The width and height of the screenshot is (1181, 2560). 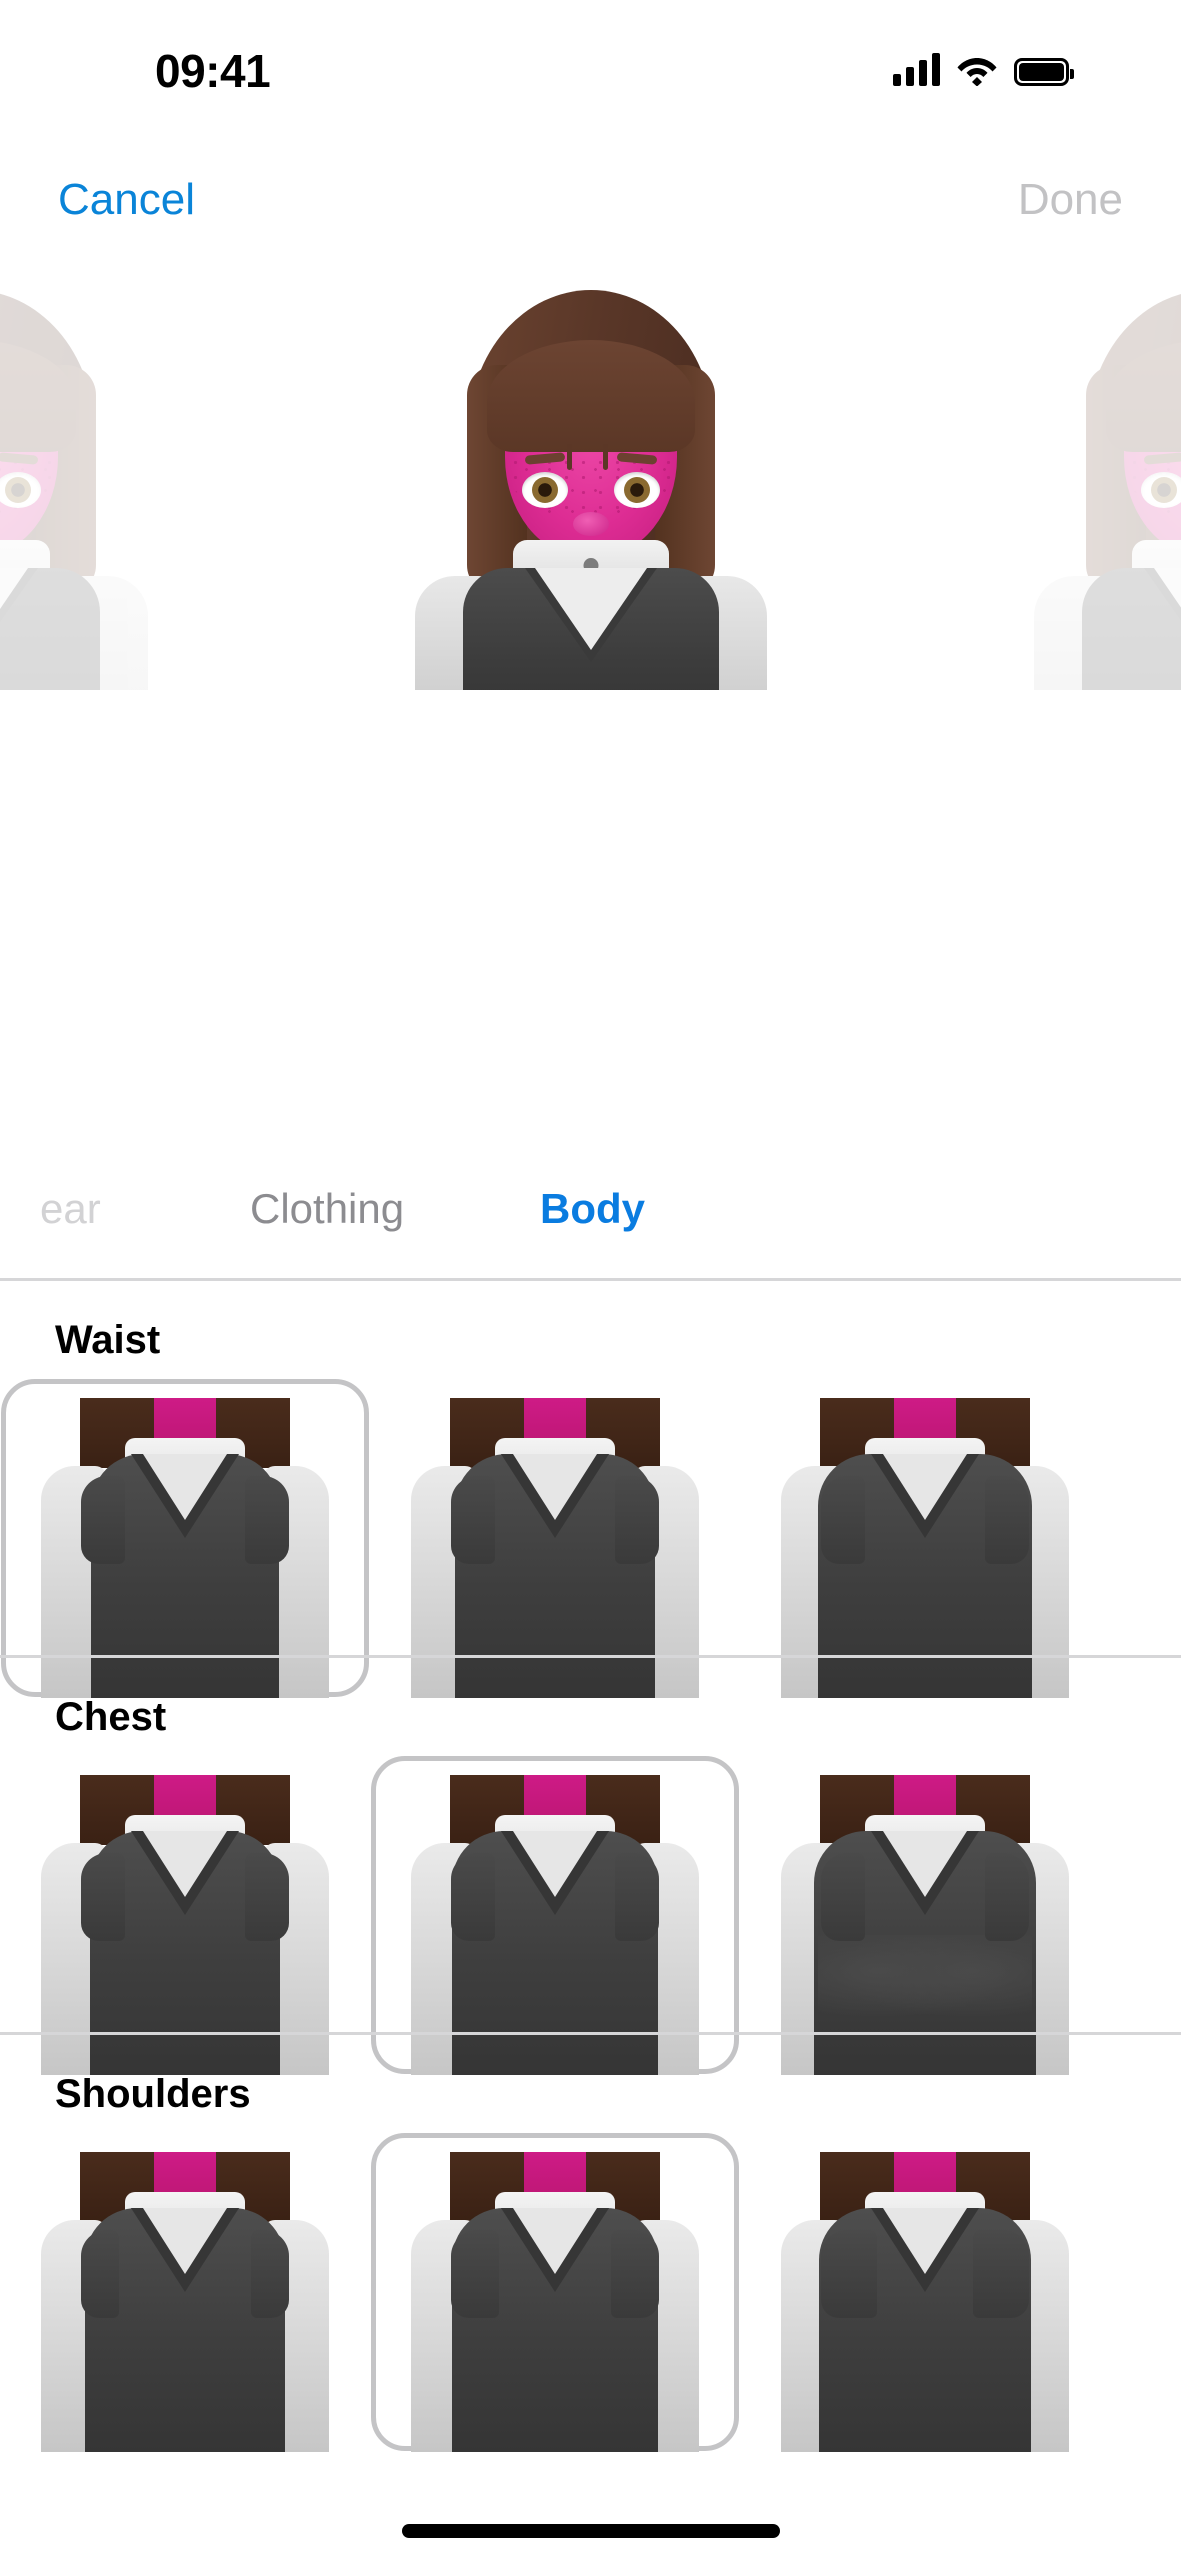 I want to click on wifi-icon, so click(x=977, y=70).